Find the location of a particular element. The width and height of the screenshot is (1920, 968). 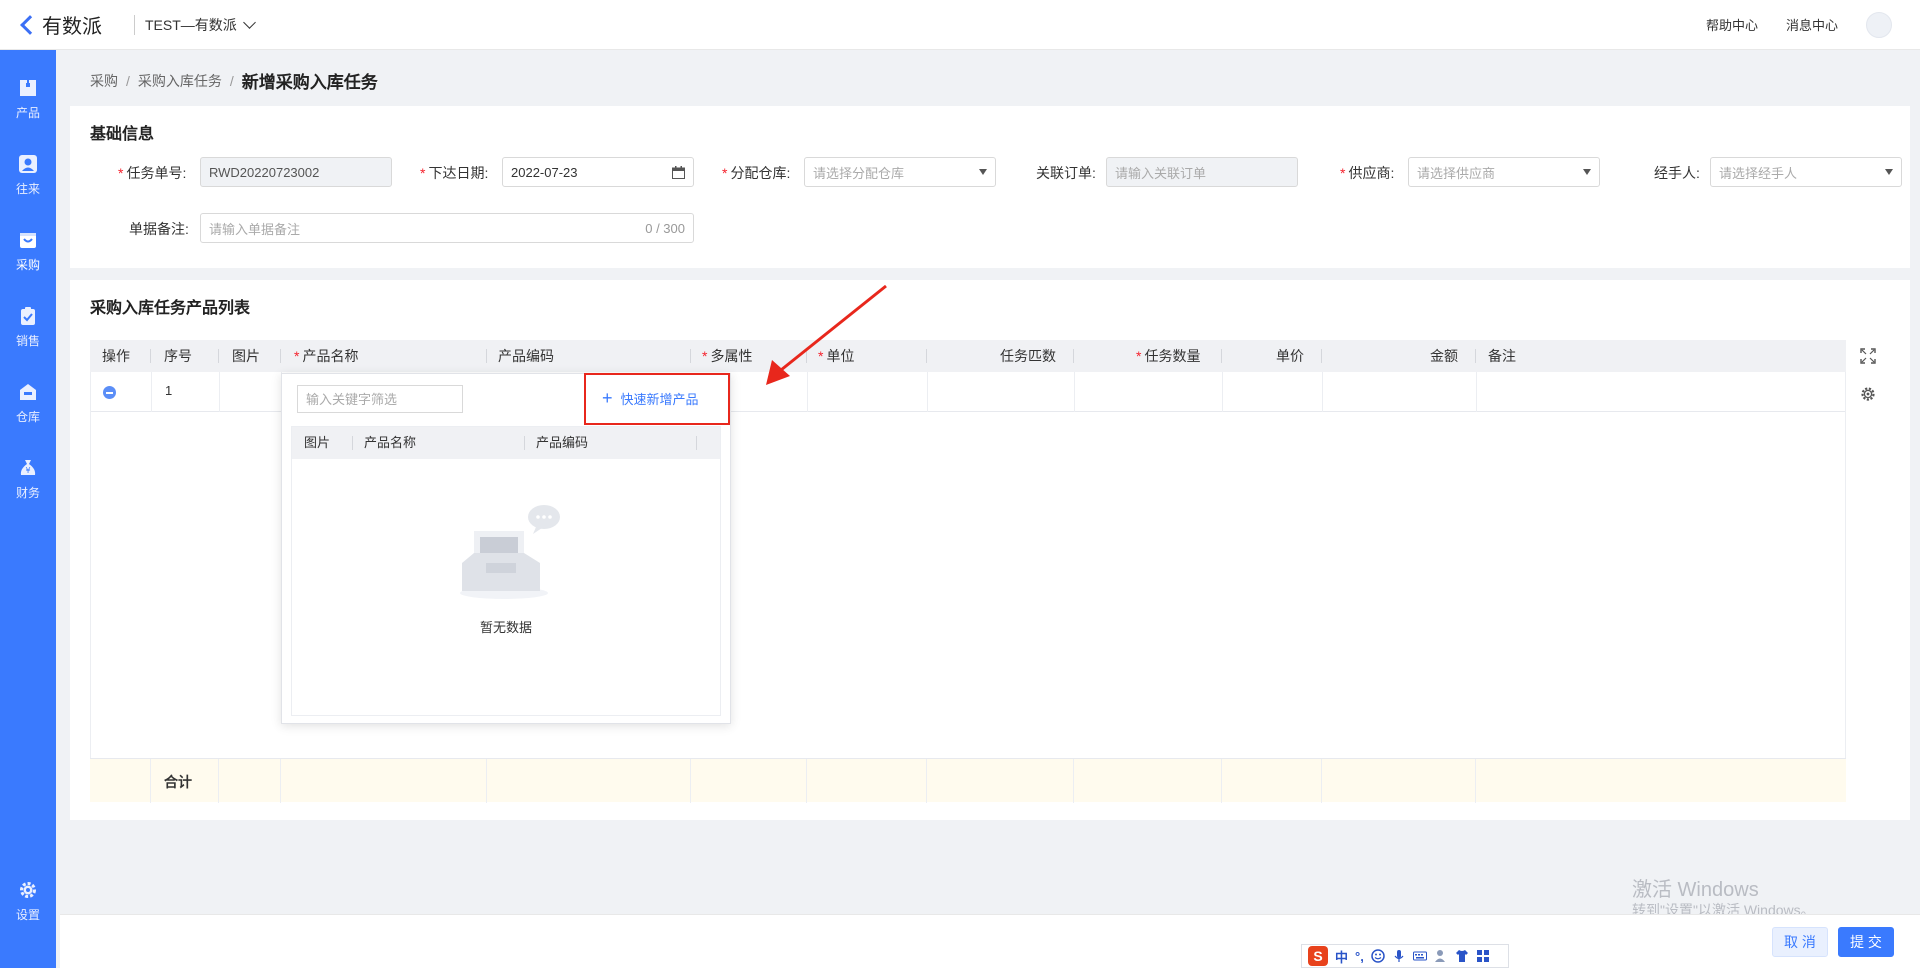

sidebar-item-sales: 销售 is located at coordinates (28, 327).